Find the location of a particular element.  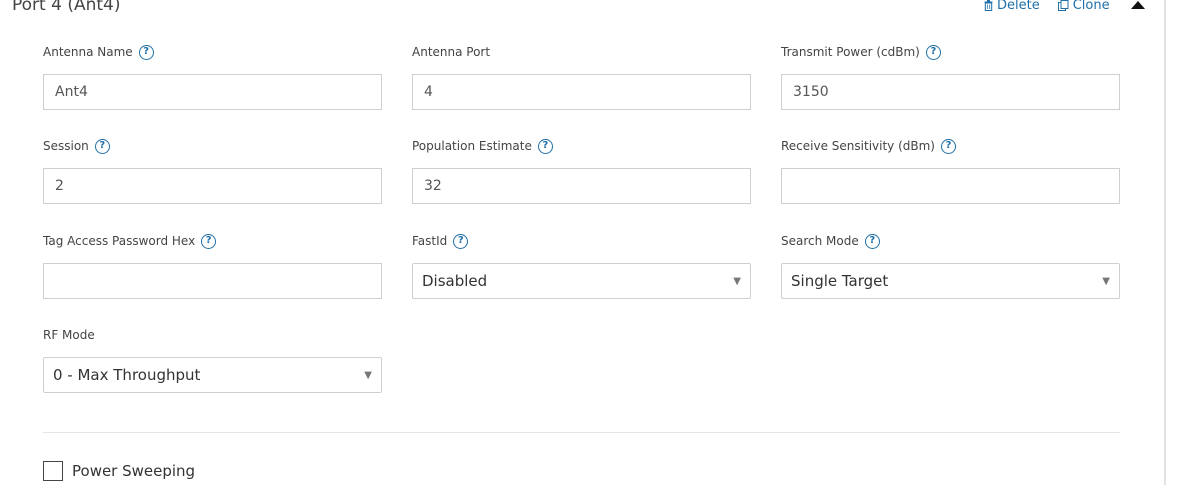

fastid-label: FastId is located at coordinates (430, 241).